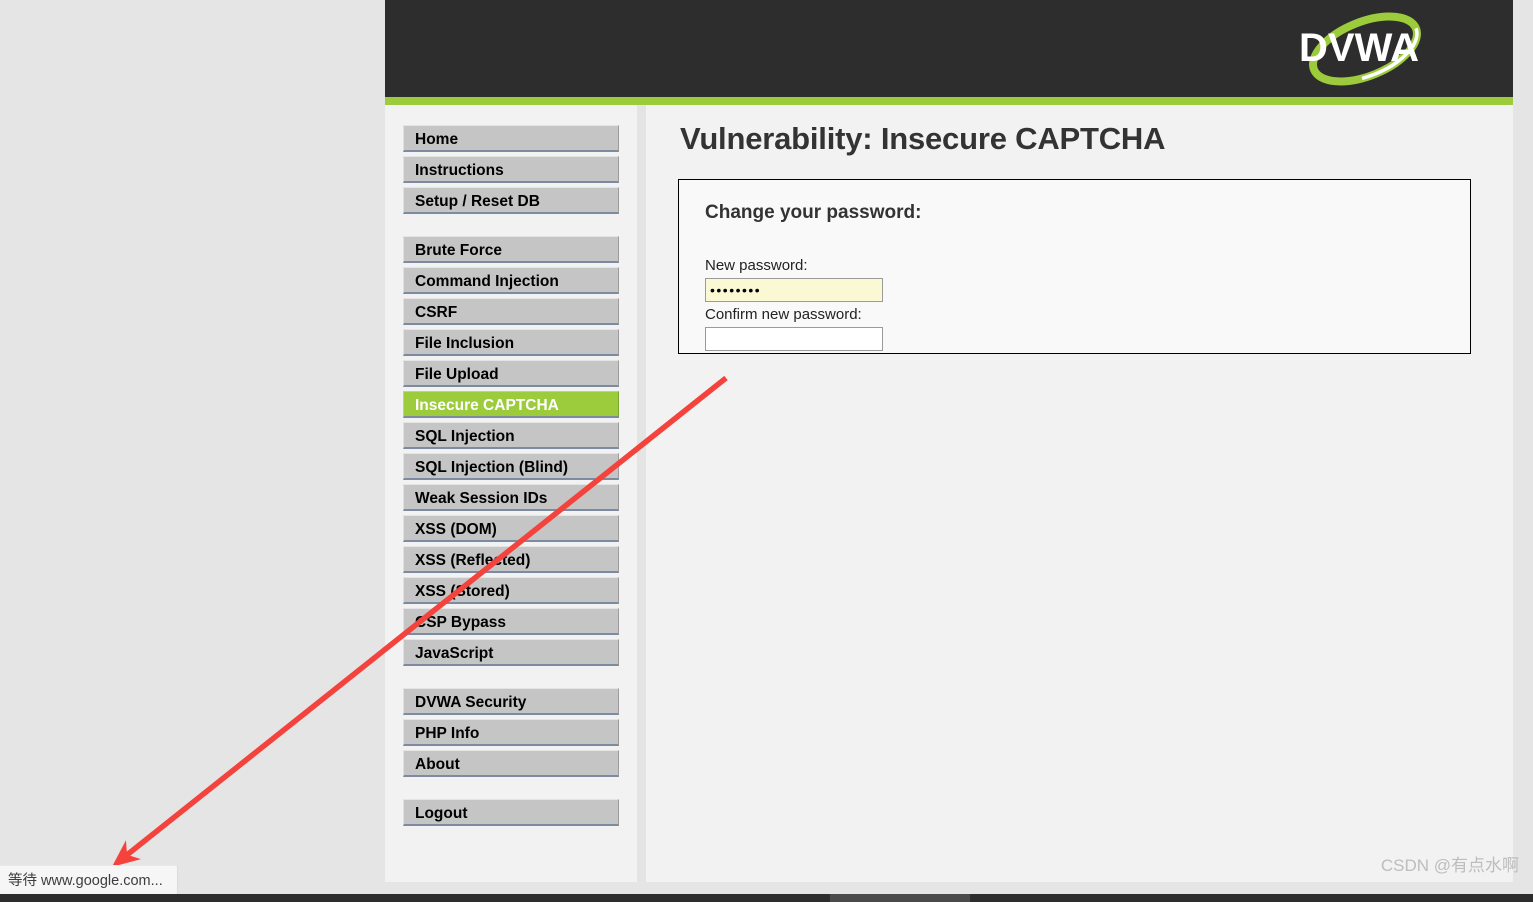 The image size is (1533, 902). What do you see at coordinates (923, 138) in the screenshot?
I see `page-title: Vulnerability: Insecure CAPTCHA` at bounding box center [923, 138].